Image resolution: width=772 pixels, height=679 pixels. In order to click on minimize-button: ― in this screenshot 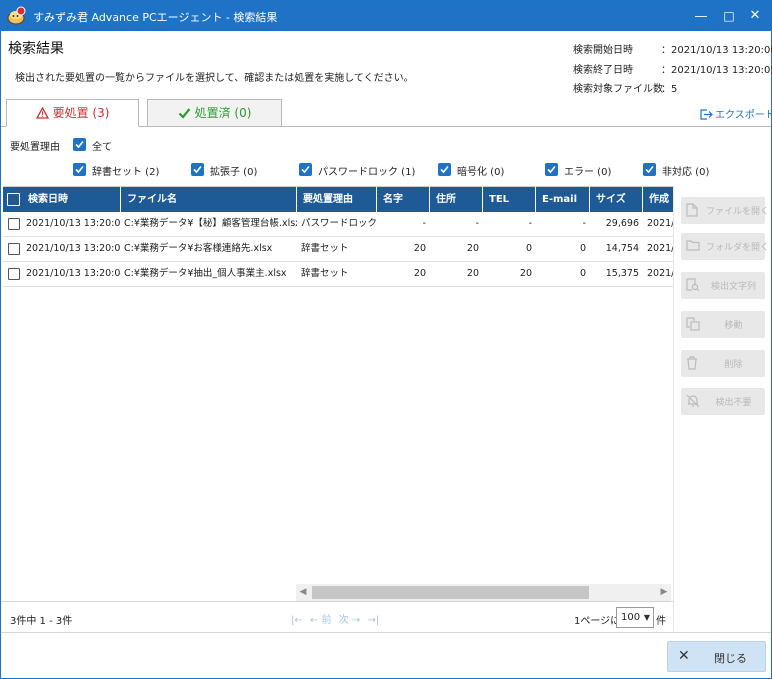, I will do `click(701, 16)`.